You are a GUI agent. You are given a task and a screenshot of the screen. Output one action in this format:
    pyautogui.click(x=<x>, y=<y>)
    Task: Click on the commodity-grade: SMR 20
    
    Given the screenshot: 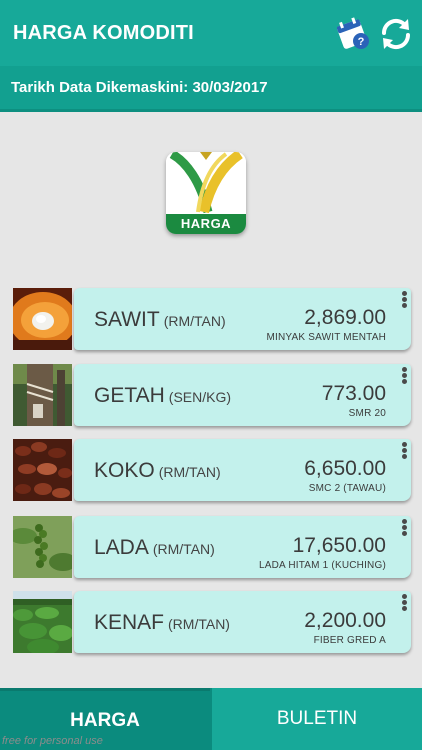 What is the action you would take?
    pyautogui.click(x=367, y=413)
    